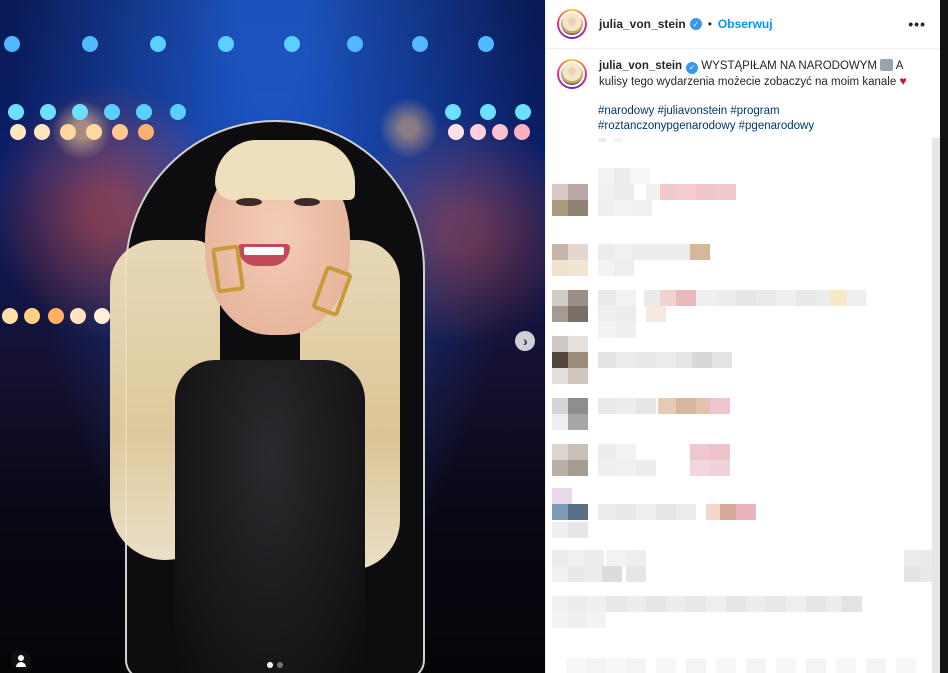  What do you see at coordinates (642, 24) in the screenshot?
I see `header-username: julia_von_stein` at bounding box center [642, 24].